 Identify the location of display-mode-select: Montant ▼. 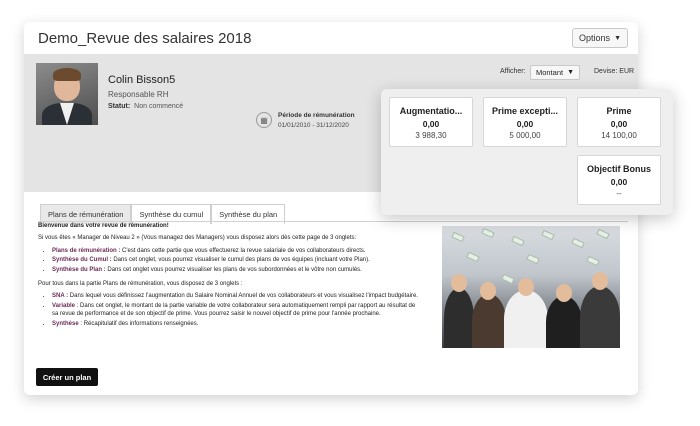
(555, 72).